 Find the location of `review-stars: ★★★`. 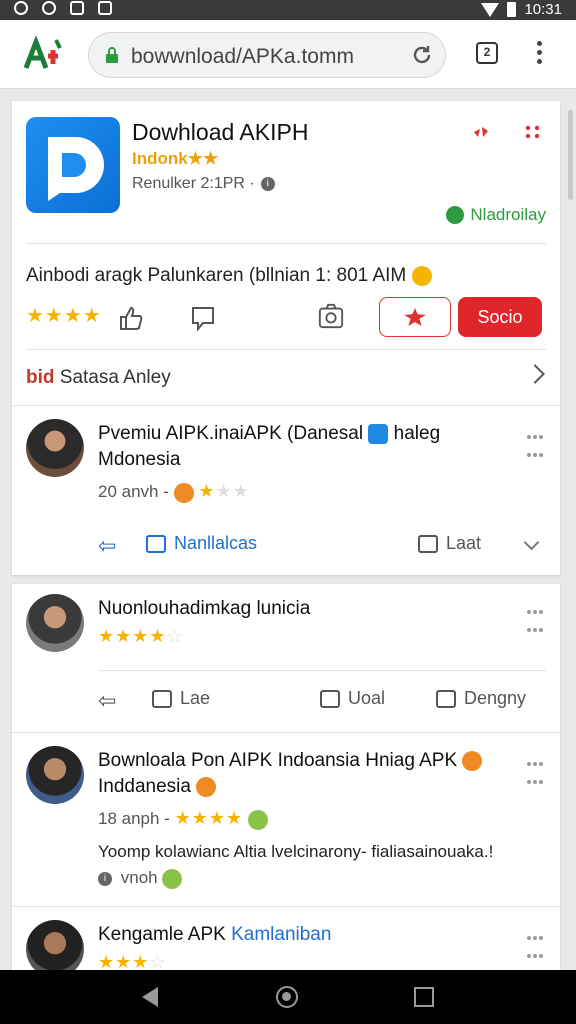

review-stars: ★★★ is located at coordinates (224, 491).